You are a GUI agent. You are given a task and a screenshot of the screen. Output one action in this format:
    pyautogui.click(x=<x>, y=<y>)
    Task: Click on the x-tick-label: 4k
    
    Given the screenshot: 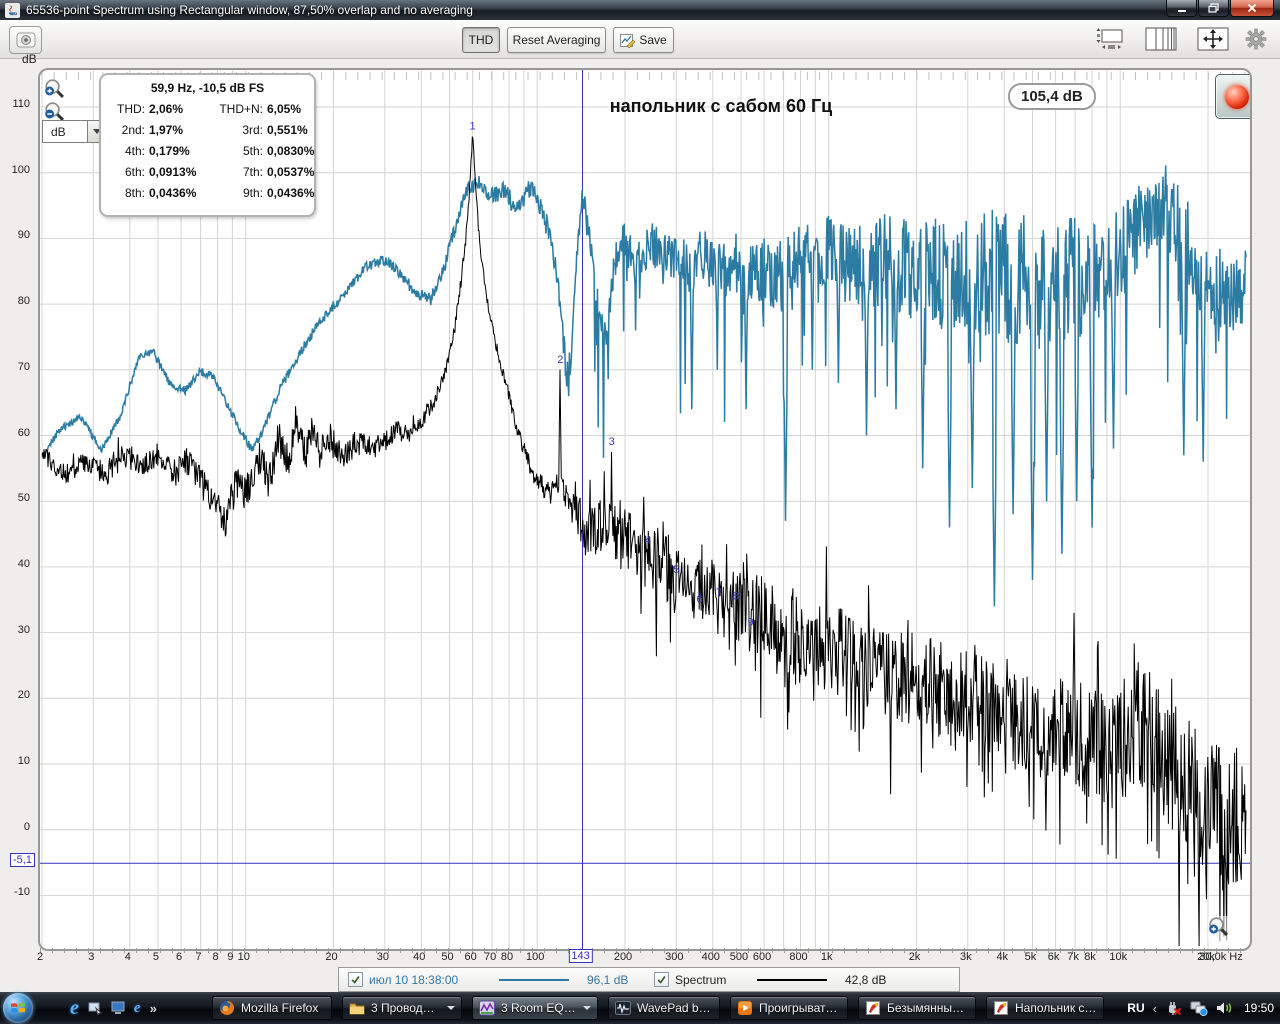 What is the action you would take?
    pyautogui.click(x=1002, y=957)
    